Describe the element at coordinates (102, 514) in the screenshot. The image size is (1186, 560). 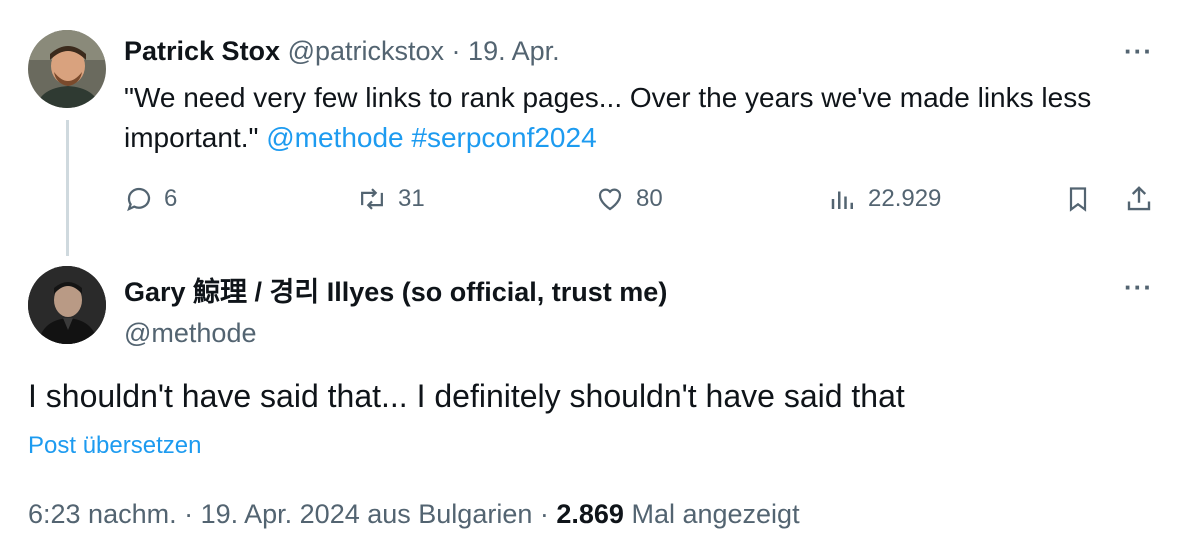
I see `tweet-time: 6:23 nachm.` at that location.